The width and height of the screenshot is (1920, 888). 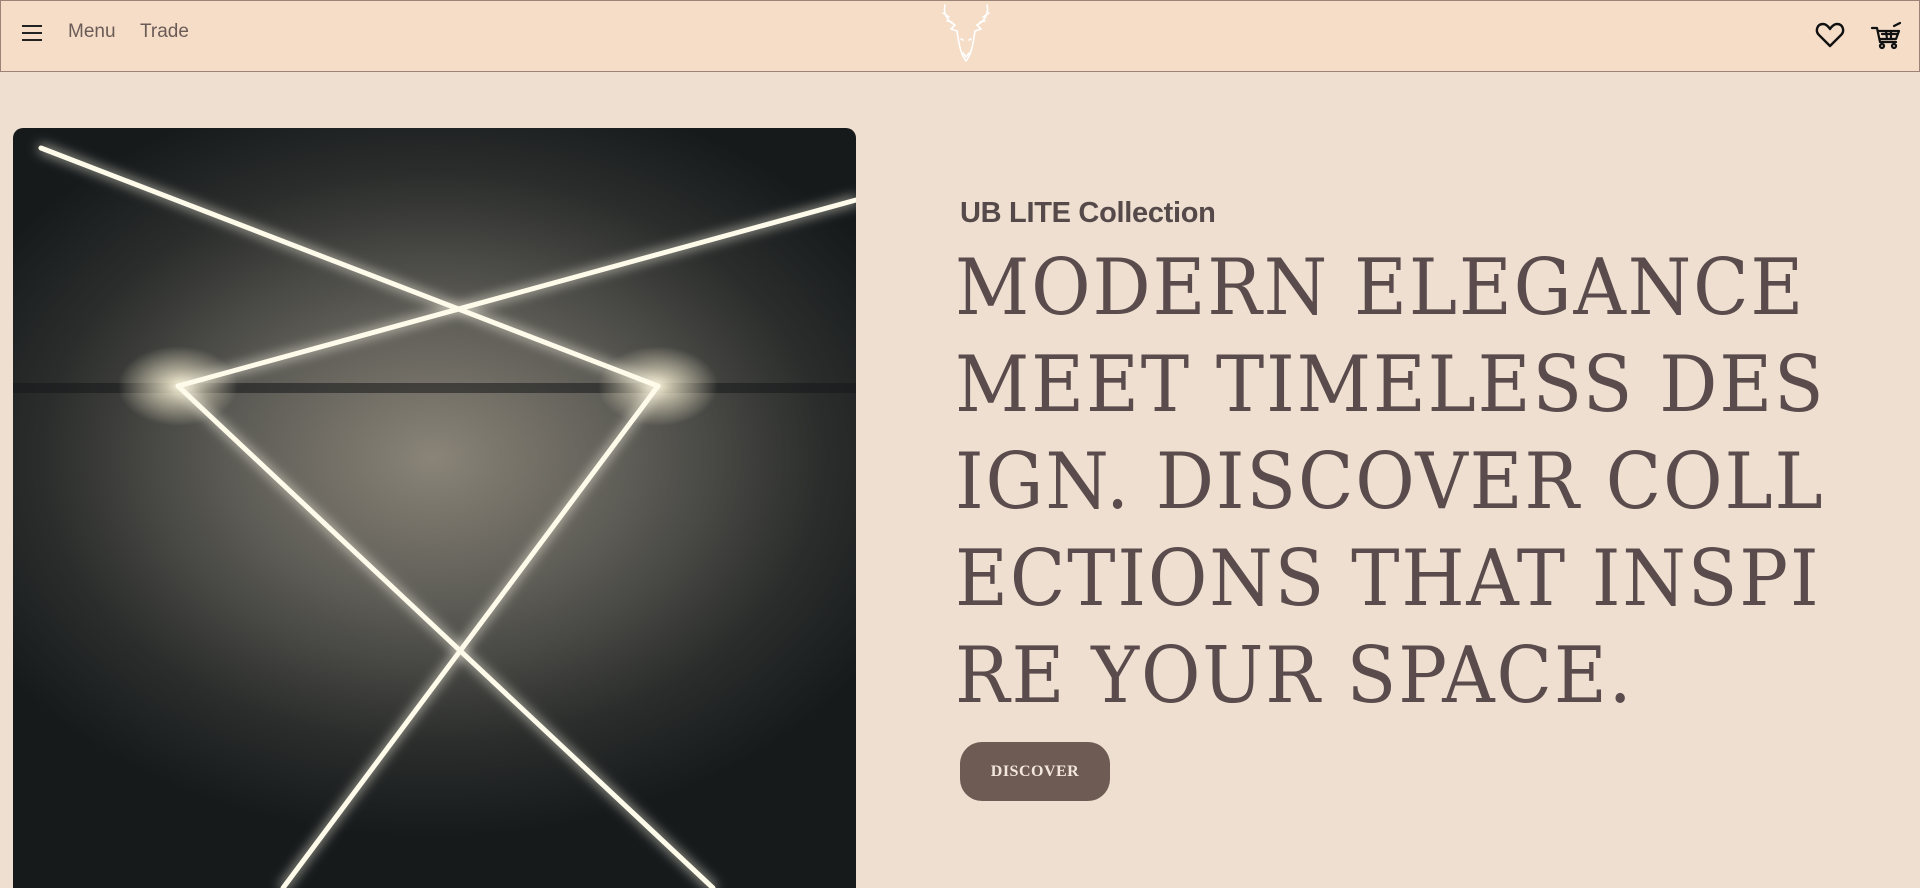 What do you see at coordinates (92, 32) in the screenshot?
I see `nav-menu-link: Menu` at bounding box center [92, 32].